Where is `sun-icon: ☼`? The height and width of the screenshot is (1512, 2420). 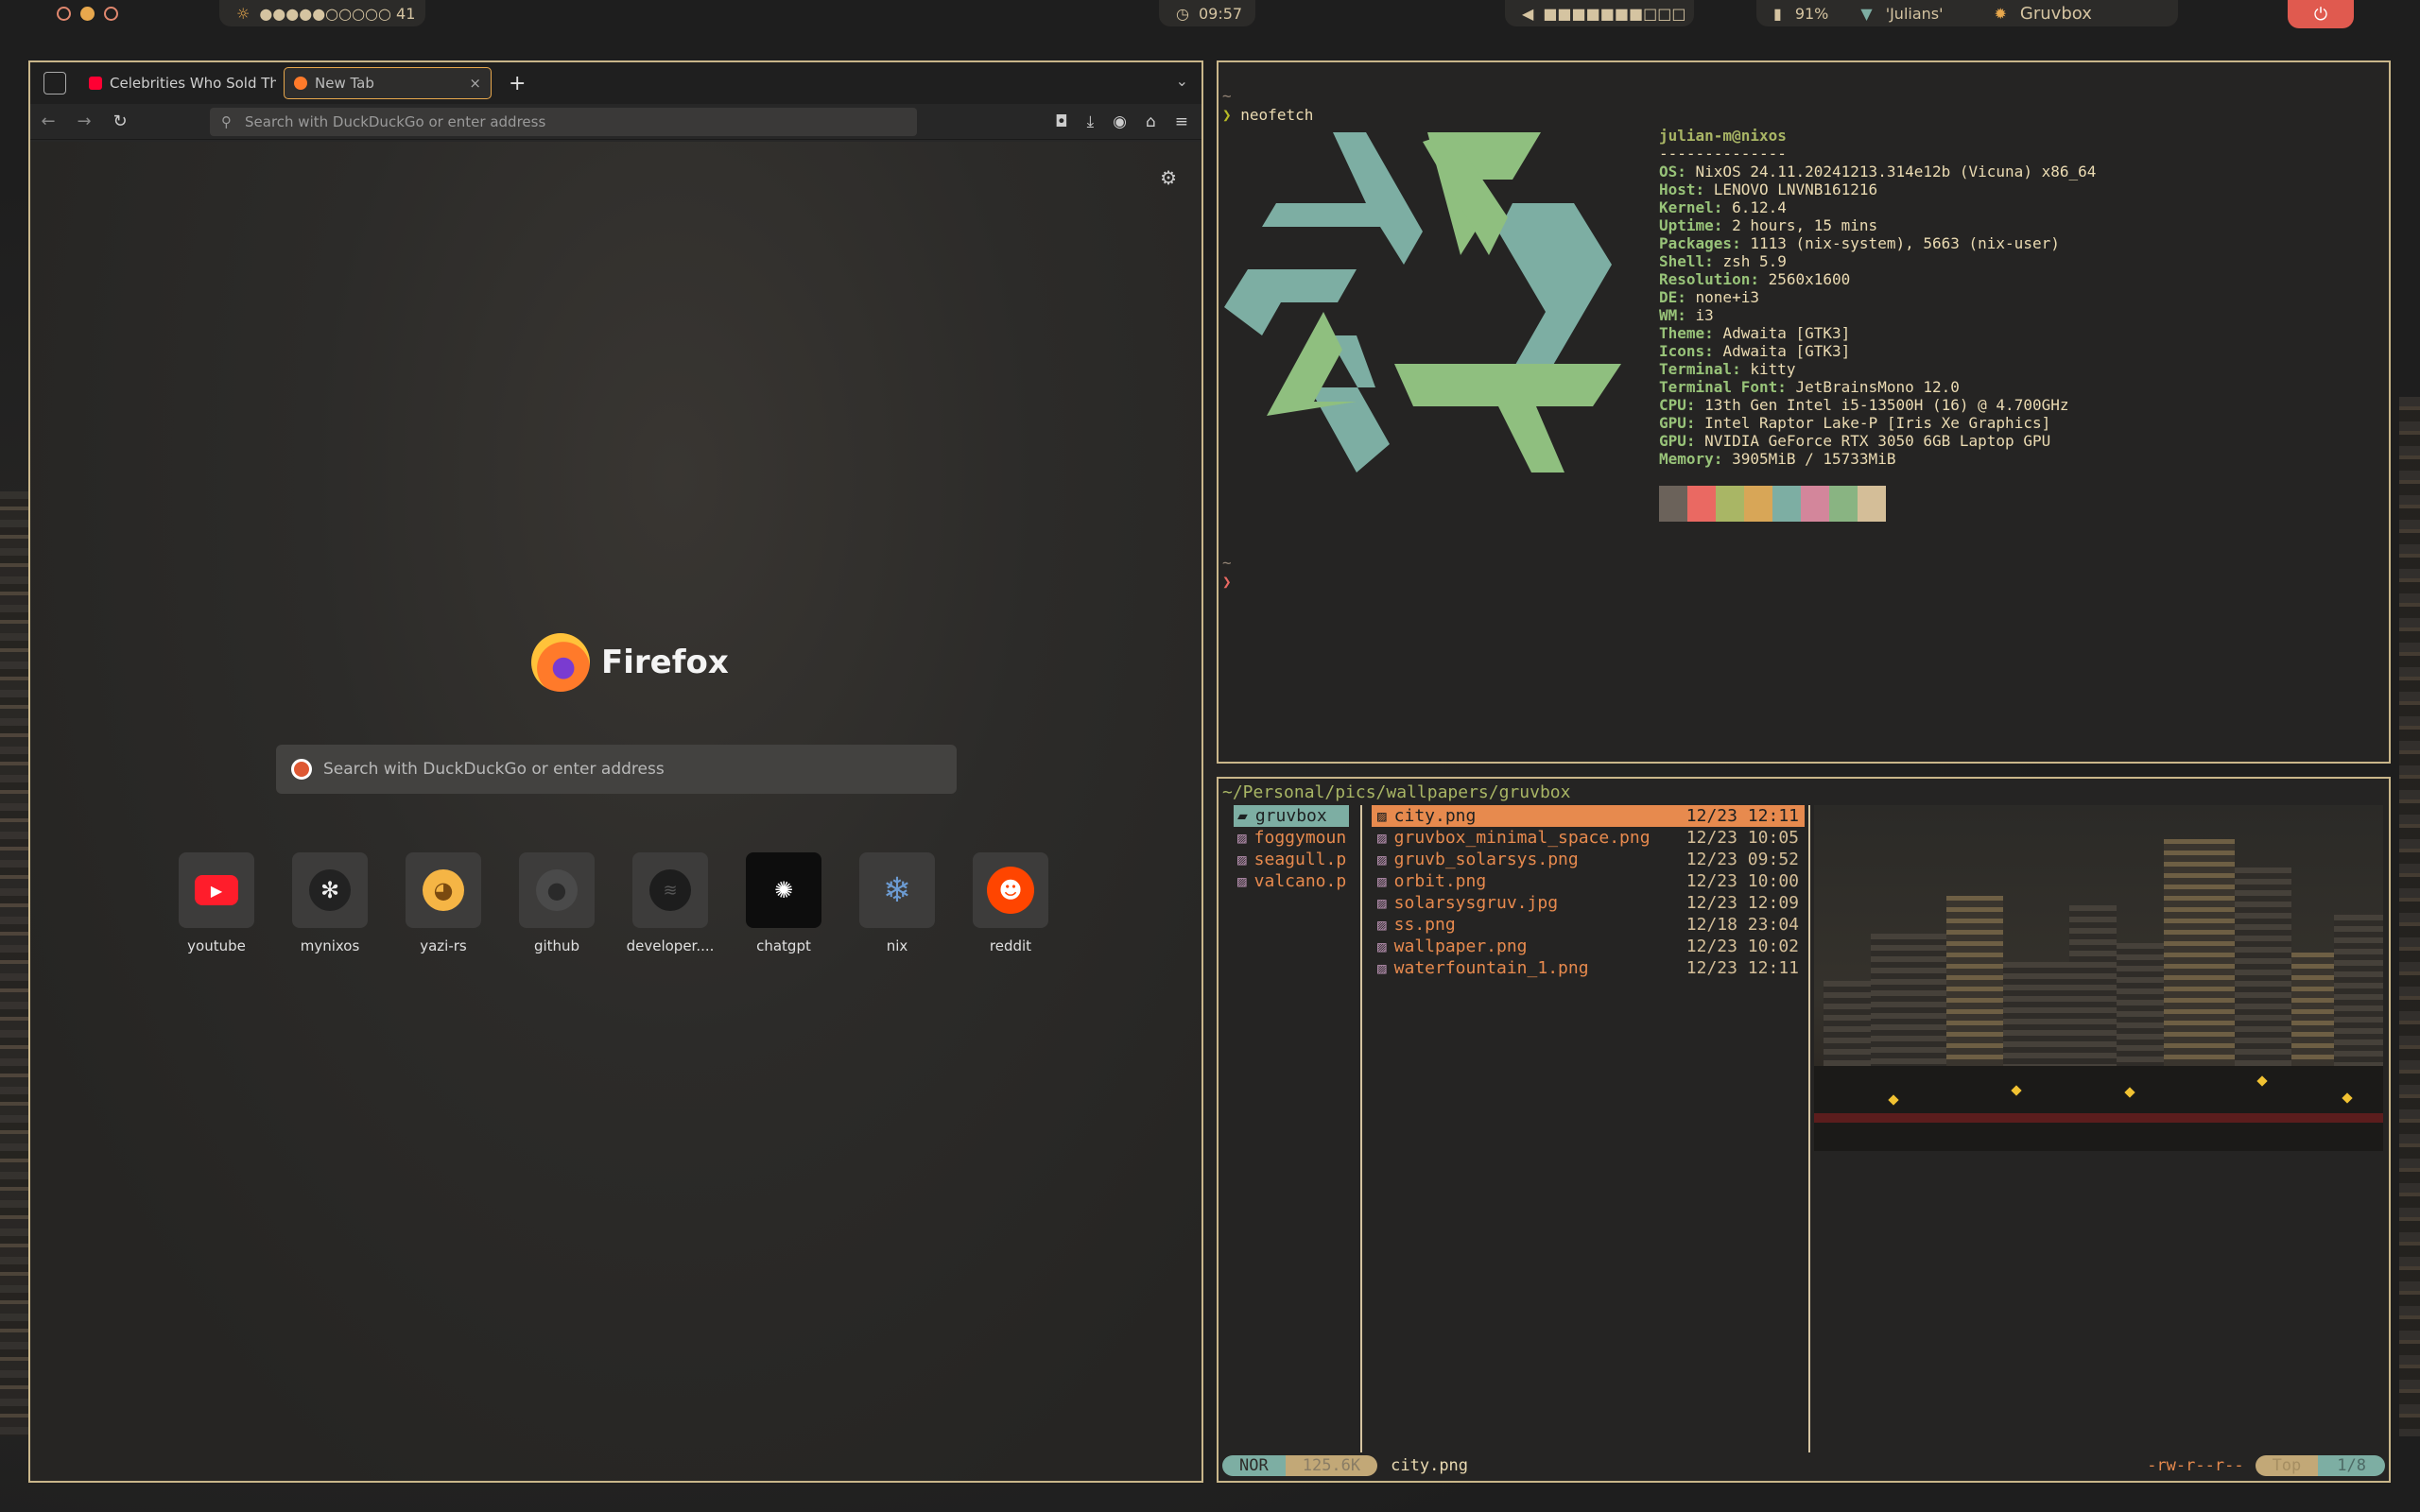 sun-icon: ☼ is located at coordinates (243, 13).